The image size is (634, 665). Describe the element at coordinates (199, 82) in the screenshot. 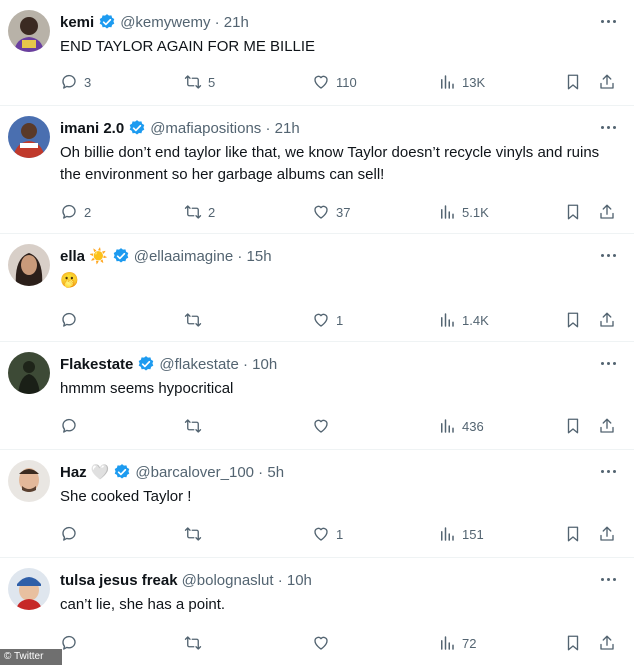

I see `retweet-button: 5` at that location.